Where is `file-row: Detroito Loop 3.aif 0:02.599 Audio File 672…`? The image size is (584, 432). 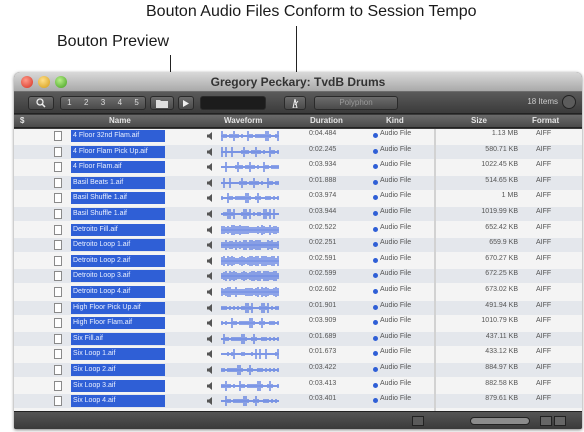
file-row: Detroito Loop 3.aif 0:02.599 Audio File 672… is located at coordinates (298, 276).